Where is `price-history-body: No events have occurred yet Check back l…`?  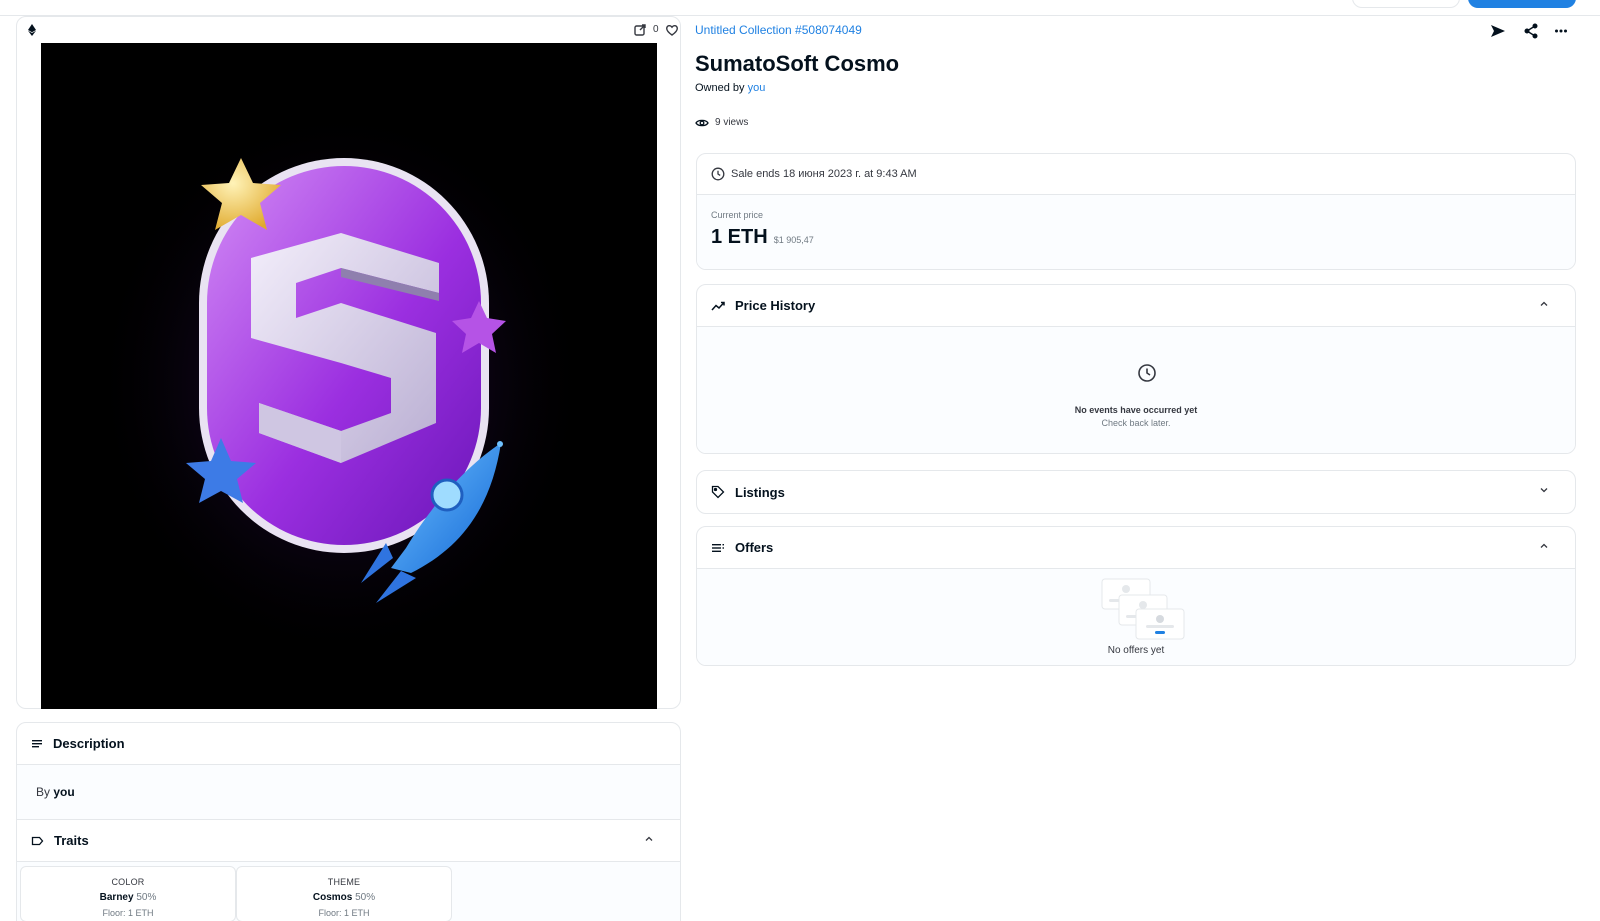
price-history-body: No events have occurred yet Check back l… is located at coordinates (1136, 390).